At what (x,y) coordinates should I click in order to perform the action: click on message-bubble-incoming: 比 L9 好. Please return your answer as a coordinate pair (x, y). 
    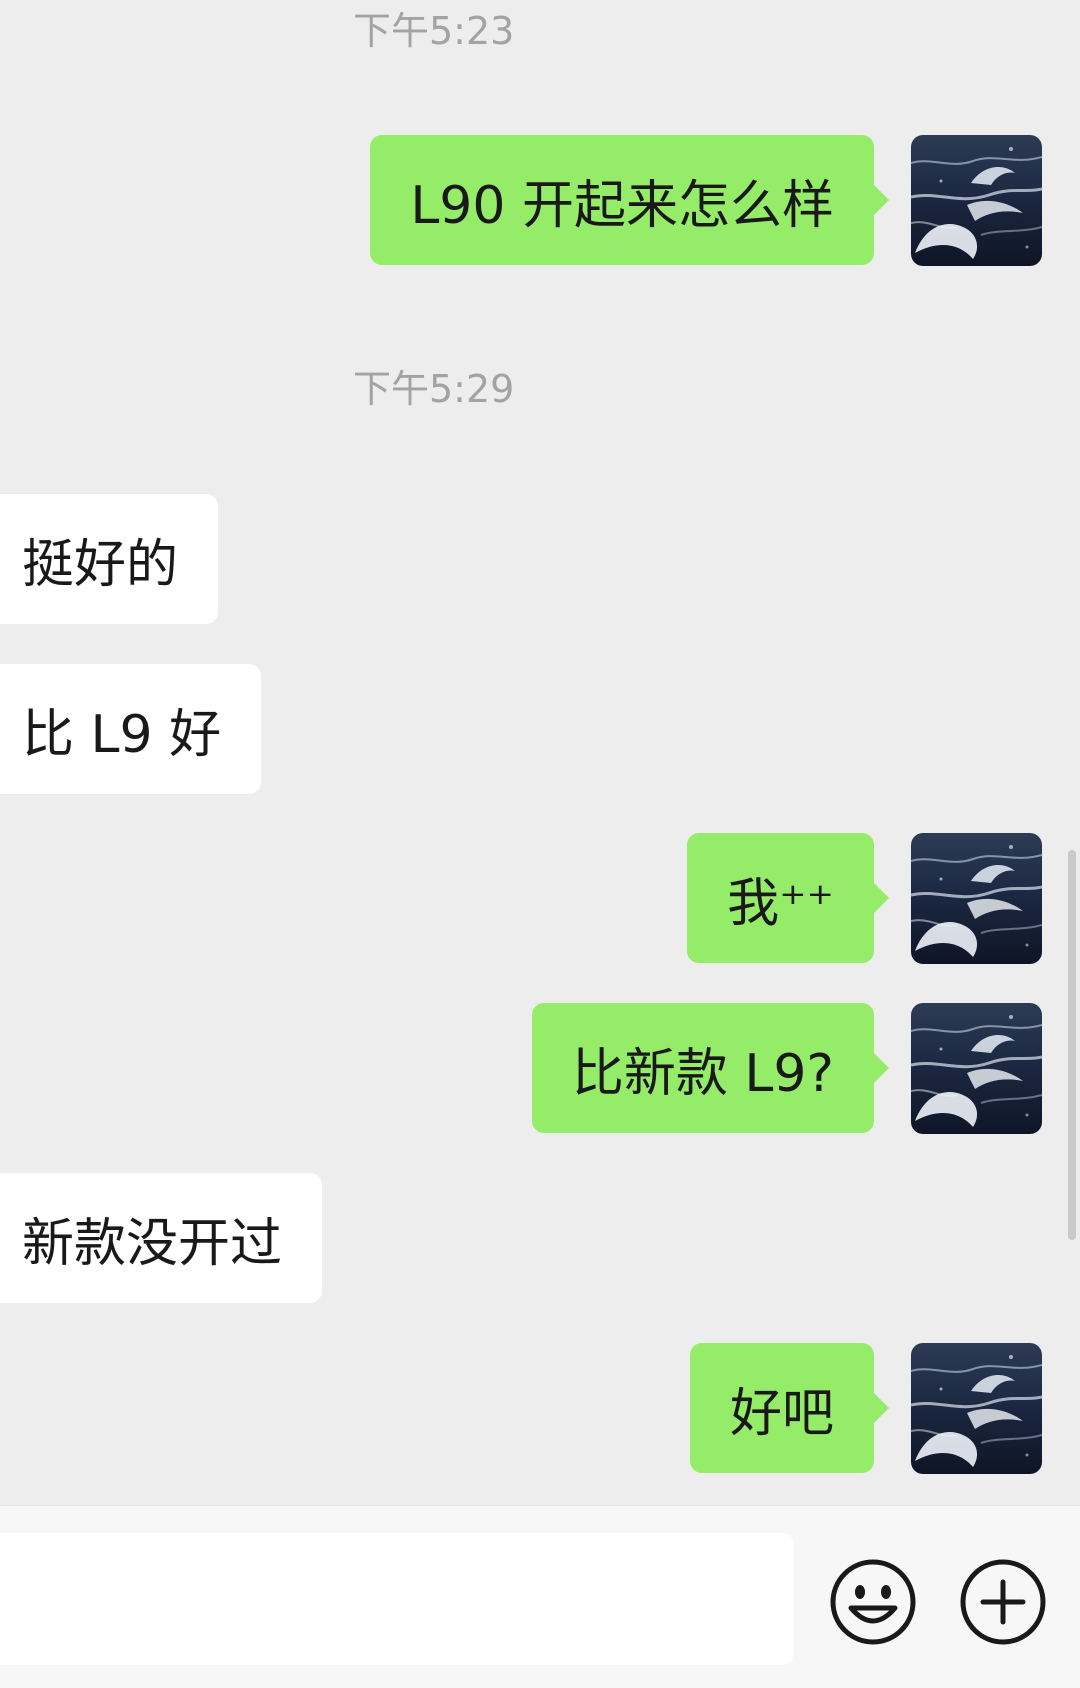
    Looking at the image, I should click on (131, 729).